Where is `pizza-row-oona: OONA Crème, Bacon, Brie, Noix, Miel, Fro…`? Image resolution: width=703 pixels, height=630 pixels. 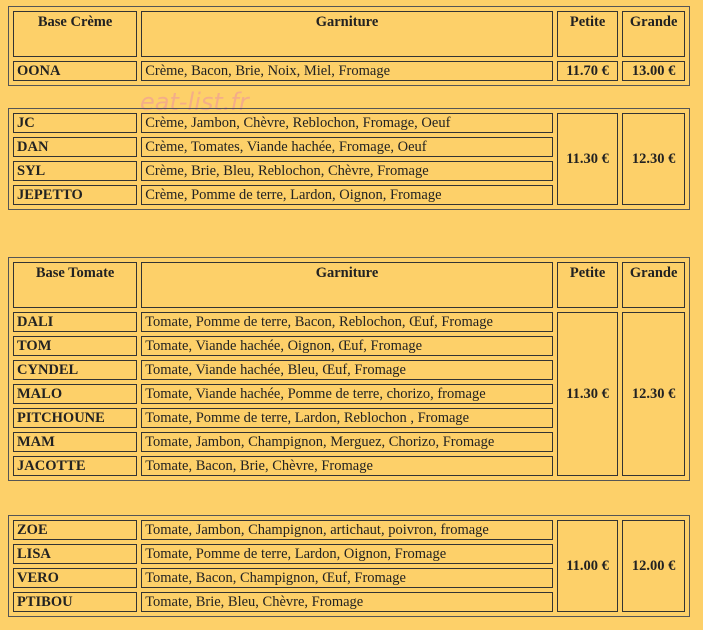 pizza-row-oona: OONA Crème, Bacon, Brie, Noix, Miel, Fro… is located at coordinates (349, 71).